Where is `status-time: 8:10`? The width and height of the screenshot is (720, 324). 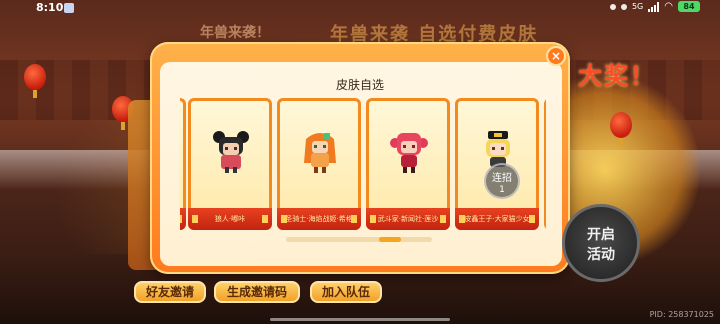 status-time: 8:10 is located at coordinates (50, 7).